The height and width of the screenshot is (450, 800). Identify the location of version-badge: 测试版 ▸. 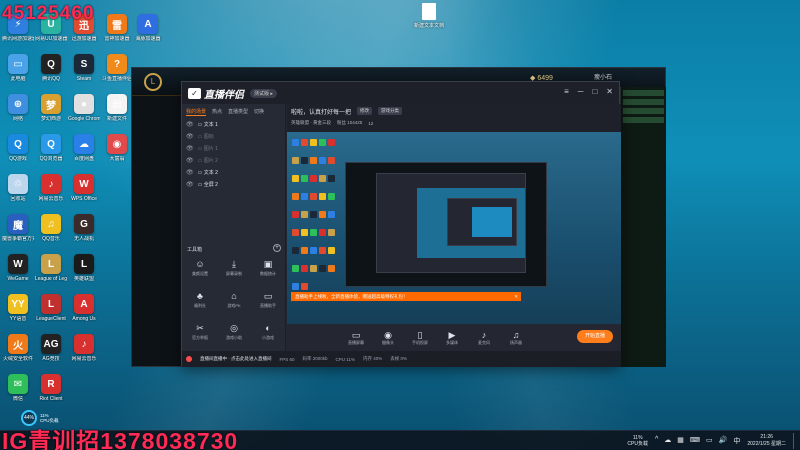
(263, 93).